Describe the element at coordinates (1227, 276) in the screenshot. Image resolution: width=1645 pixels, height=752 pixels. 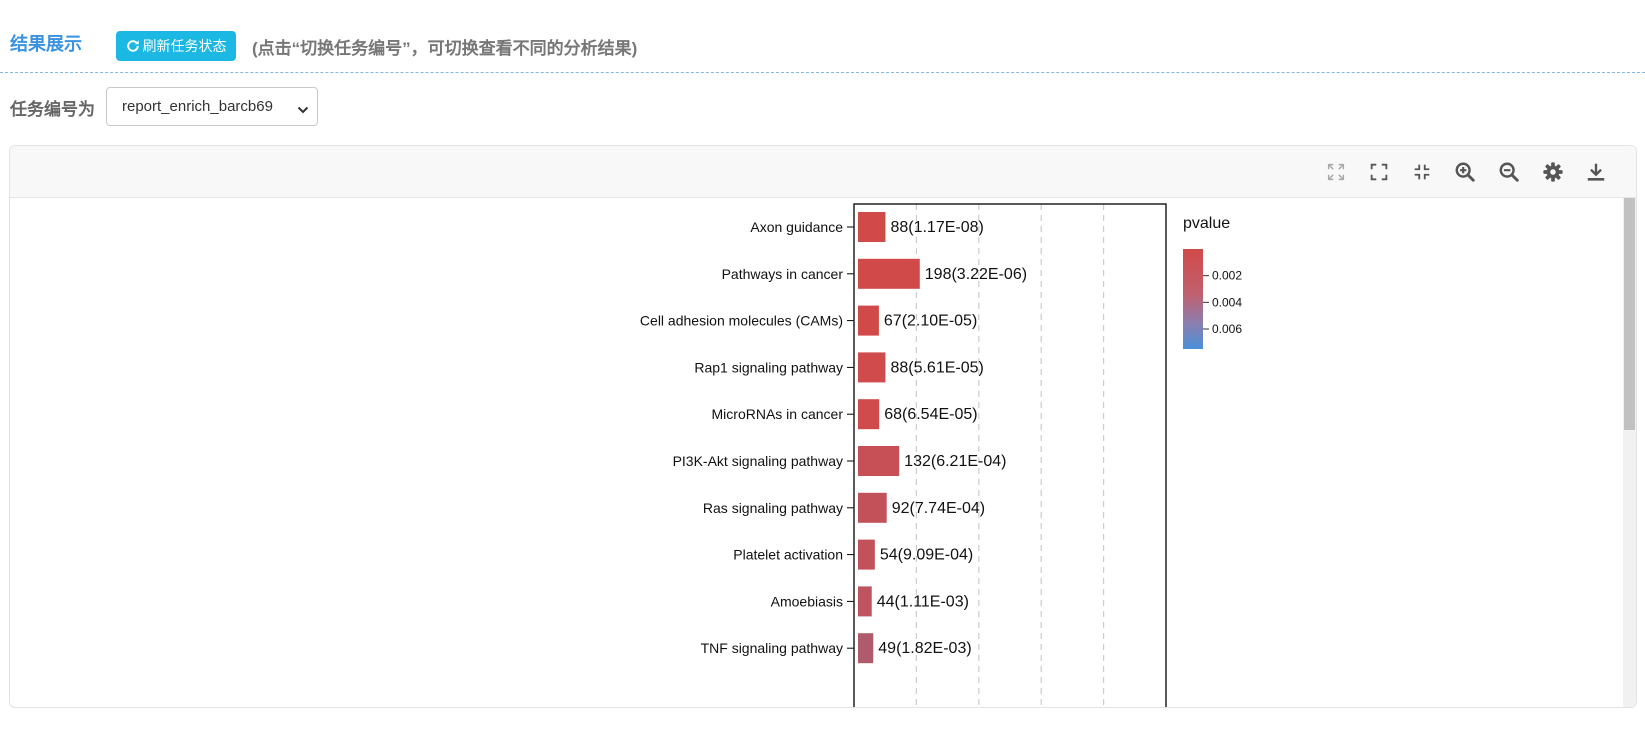
I see `legend-tick-label-0: 0.002` at that location.